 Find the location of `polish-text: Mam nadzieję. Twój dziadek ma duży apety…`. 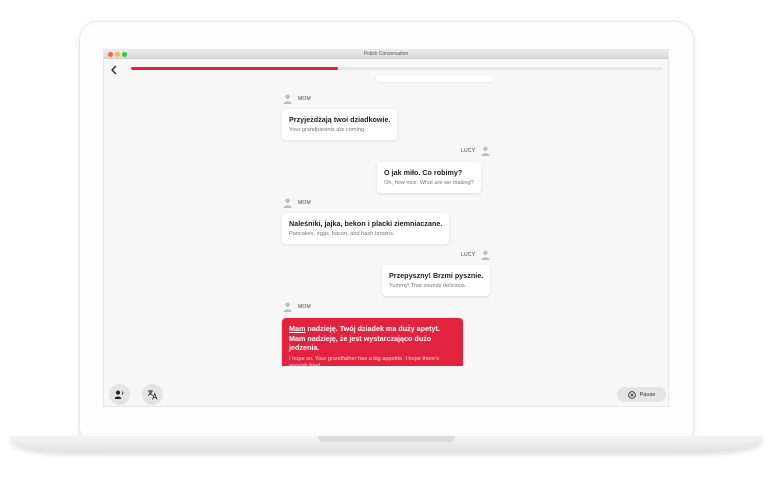

polish-text: Mam nadzieję. Twój dziadek ma duży apety… is located at coordinates (372, 338).